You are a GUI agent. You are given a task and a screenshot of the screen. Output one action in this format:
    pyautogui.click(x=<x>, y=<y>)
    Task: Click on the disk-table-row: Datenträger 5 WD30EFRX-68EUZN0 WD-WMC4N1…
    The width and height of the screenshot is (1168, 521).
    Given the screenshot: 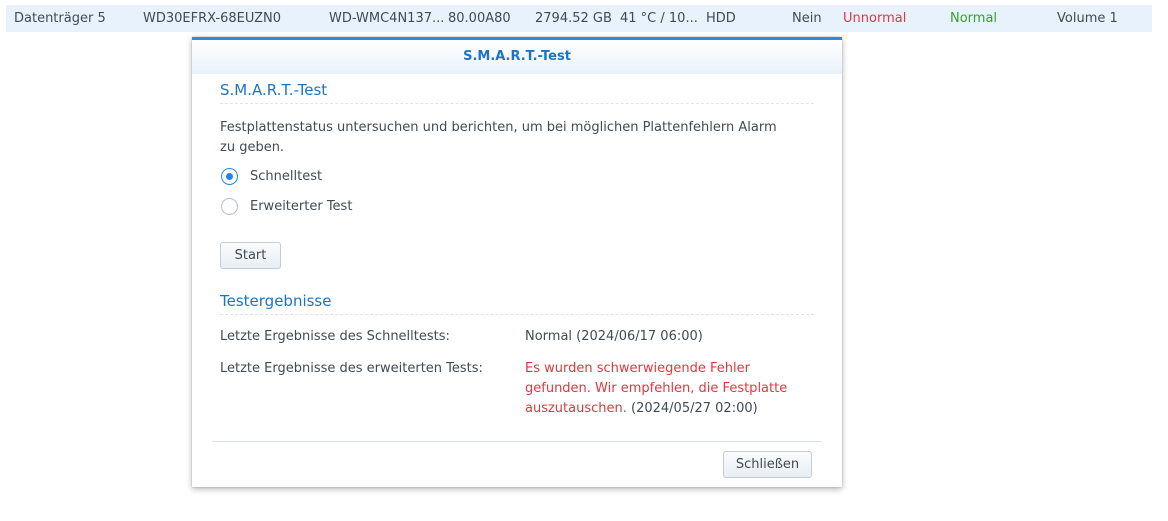 What is the action you would take?
    pyautogui.click(x=579, y=18)
    